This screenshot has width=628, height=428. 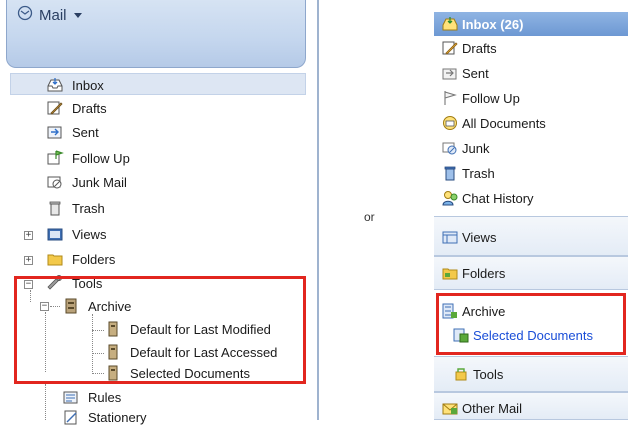 I want to click on tree-item-sent: Sent, so click(x=72, y=132).